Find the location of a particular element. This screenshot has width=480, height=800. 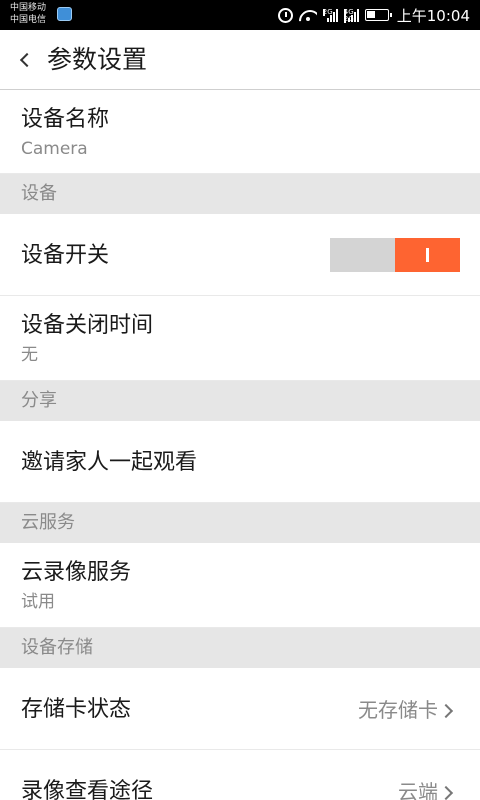

device-name-value: Camera is located at coordinates (54, 149).